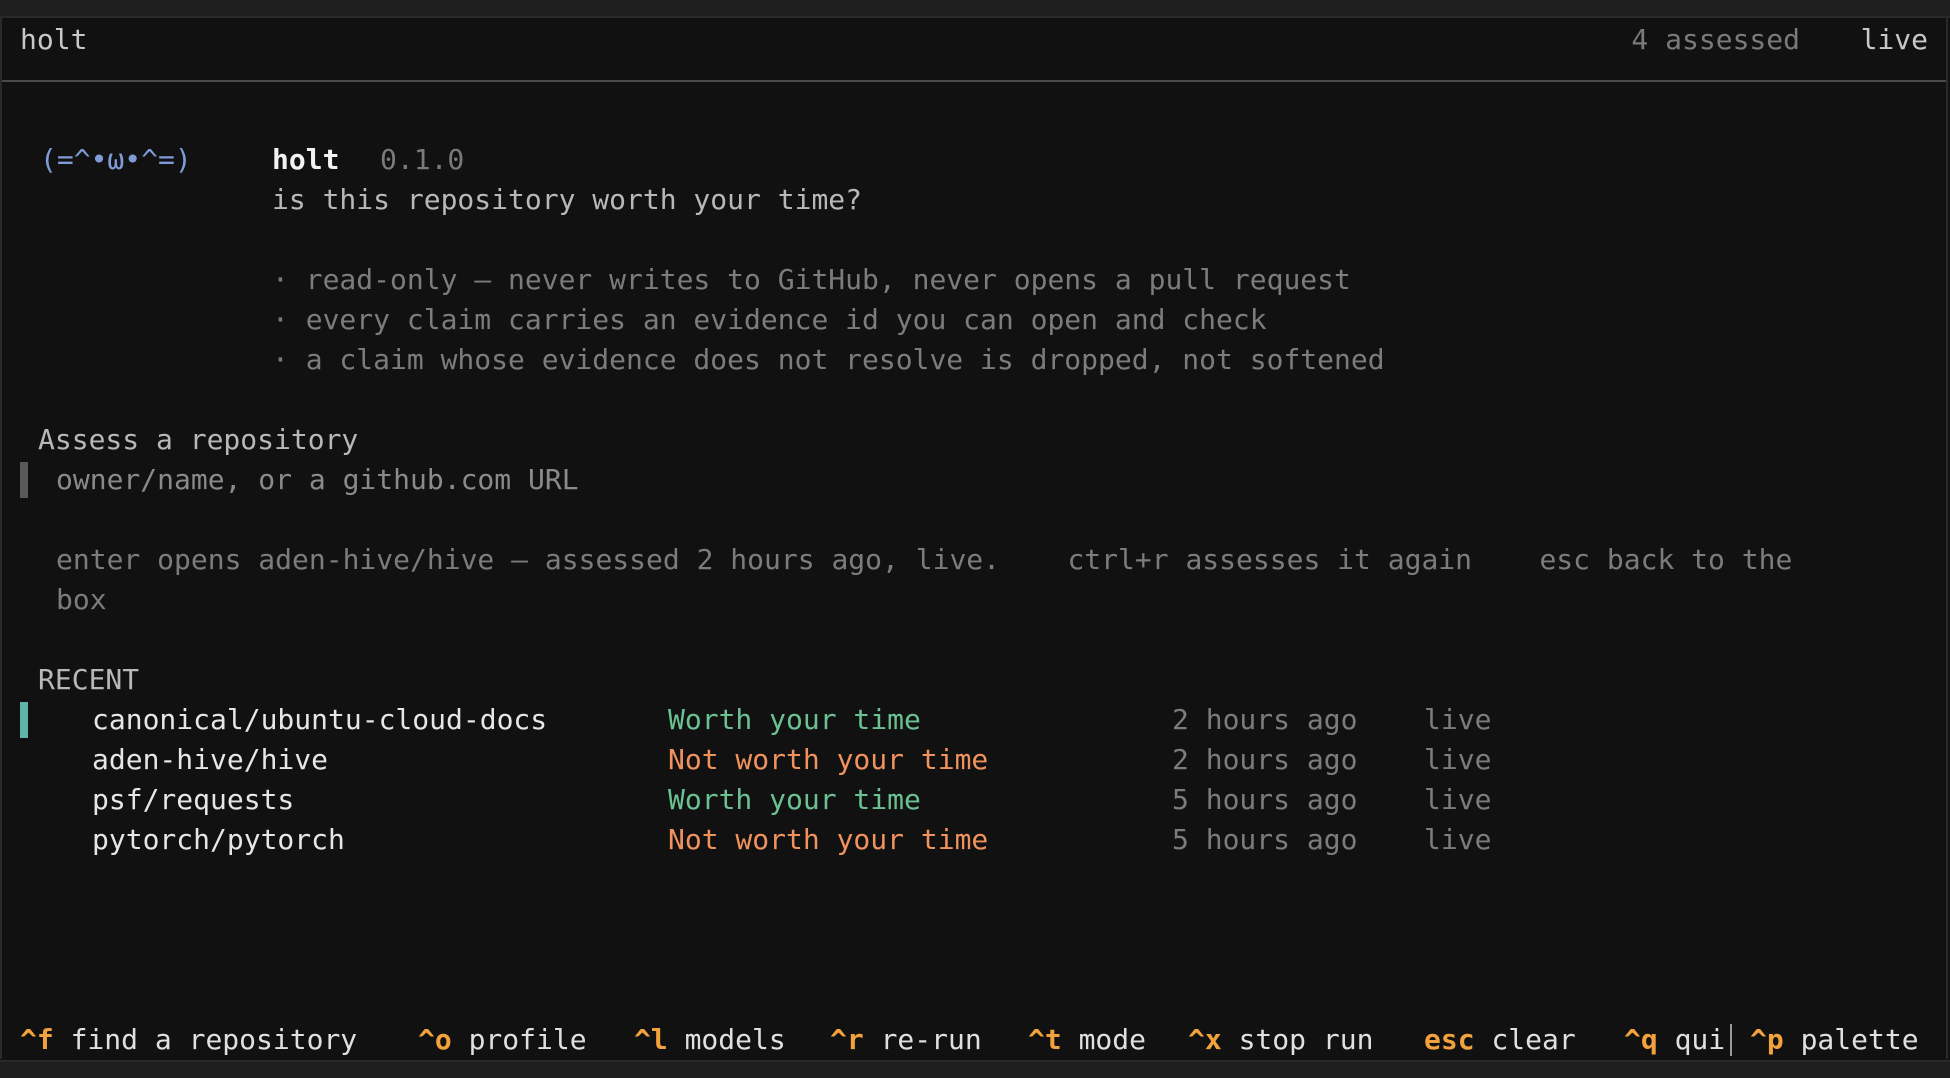 The image size is (1950, 1078). Describe the element at coordinates (24, 720) in the screenshot. I see `selection-marker` at that location.